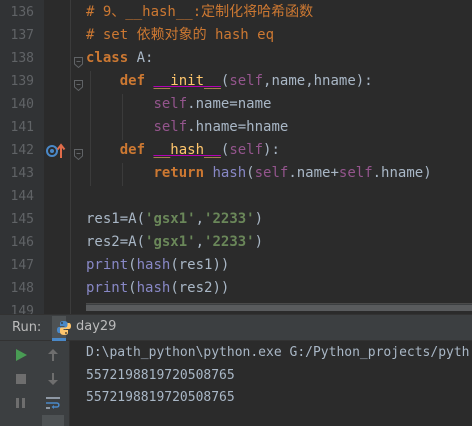  I want to click on code-token: .name=name, so click(229, 104).